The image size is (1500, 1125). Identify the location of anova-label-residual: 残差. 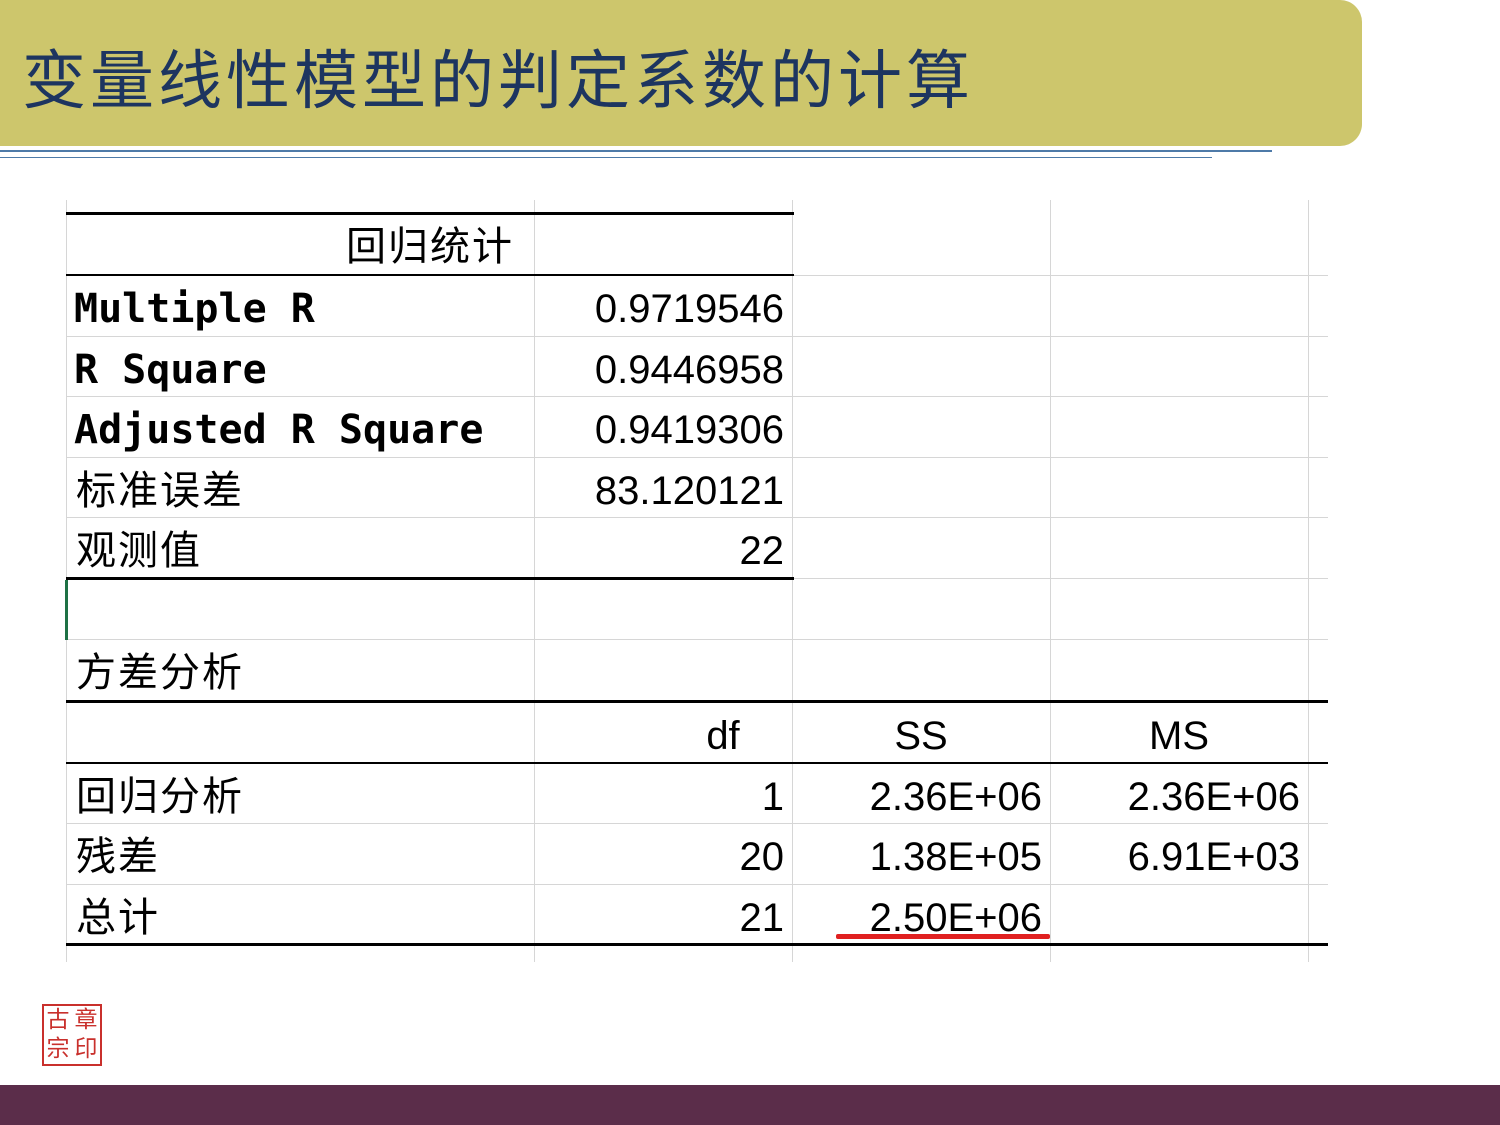
(118, 857).